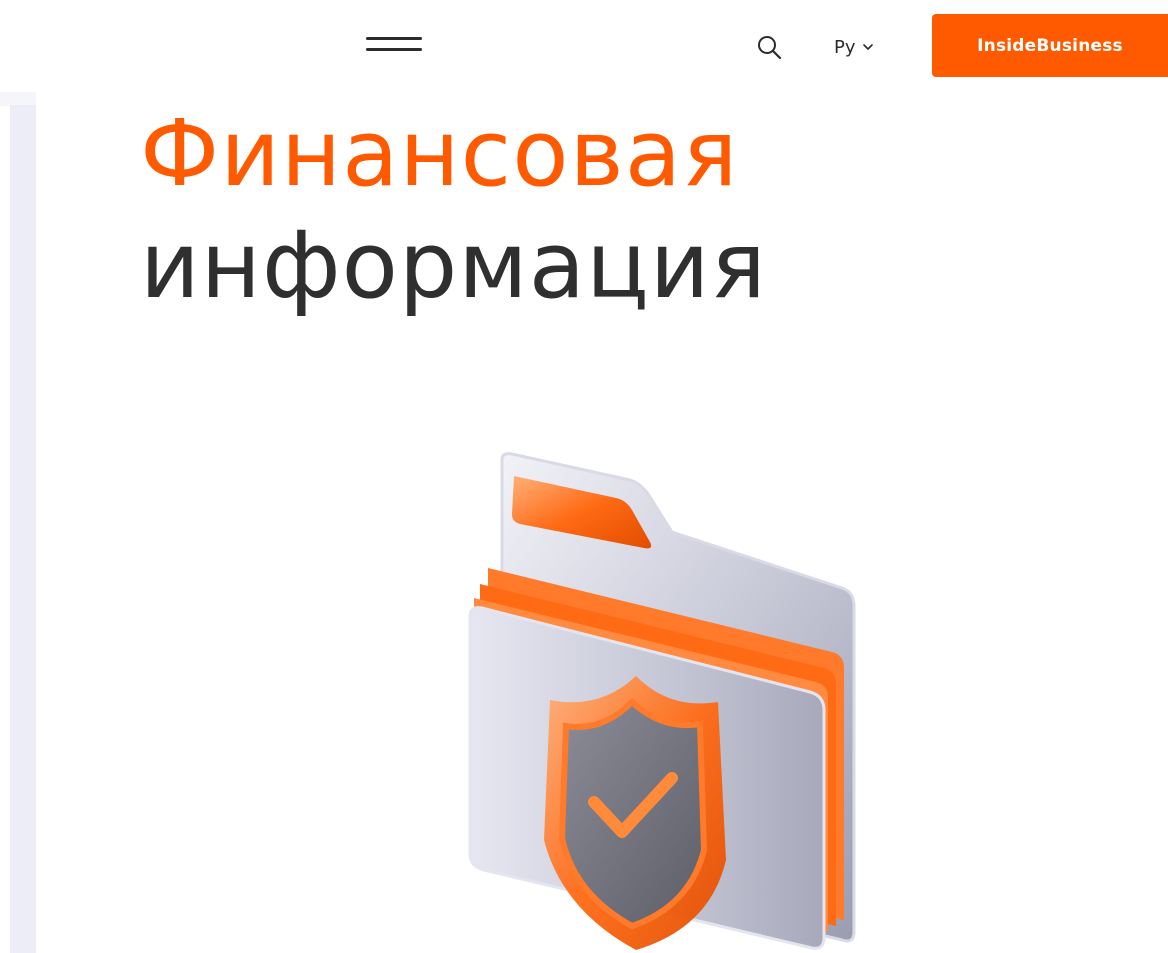 This screenshot has width=1168, height=953. Describe the element at coordinates (453, 265) in the screenshot. I see `page-title-line2: информация` at that location.